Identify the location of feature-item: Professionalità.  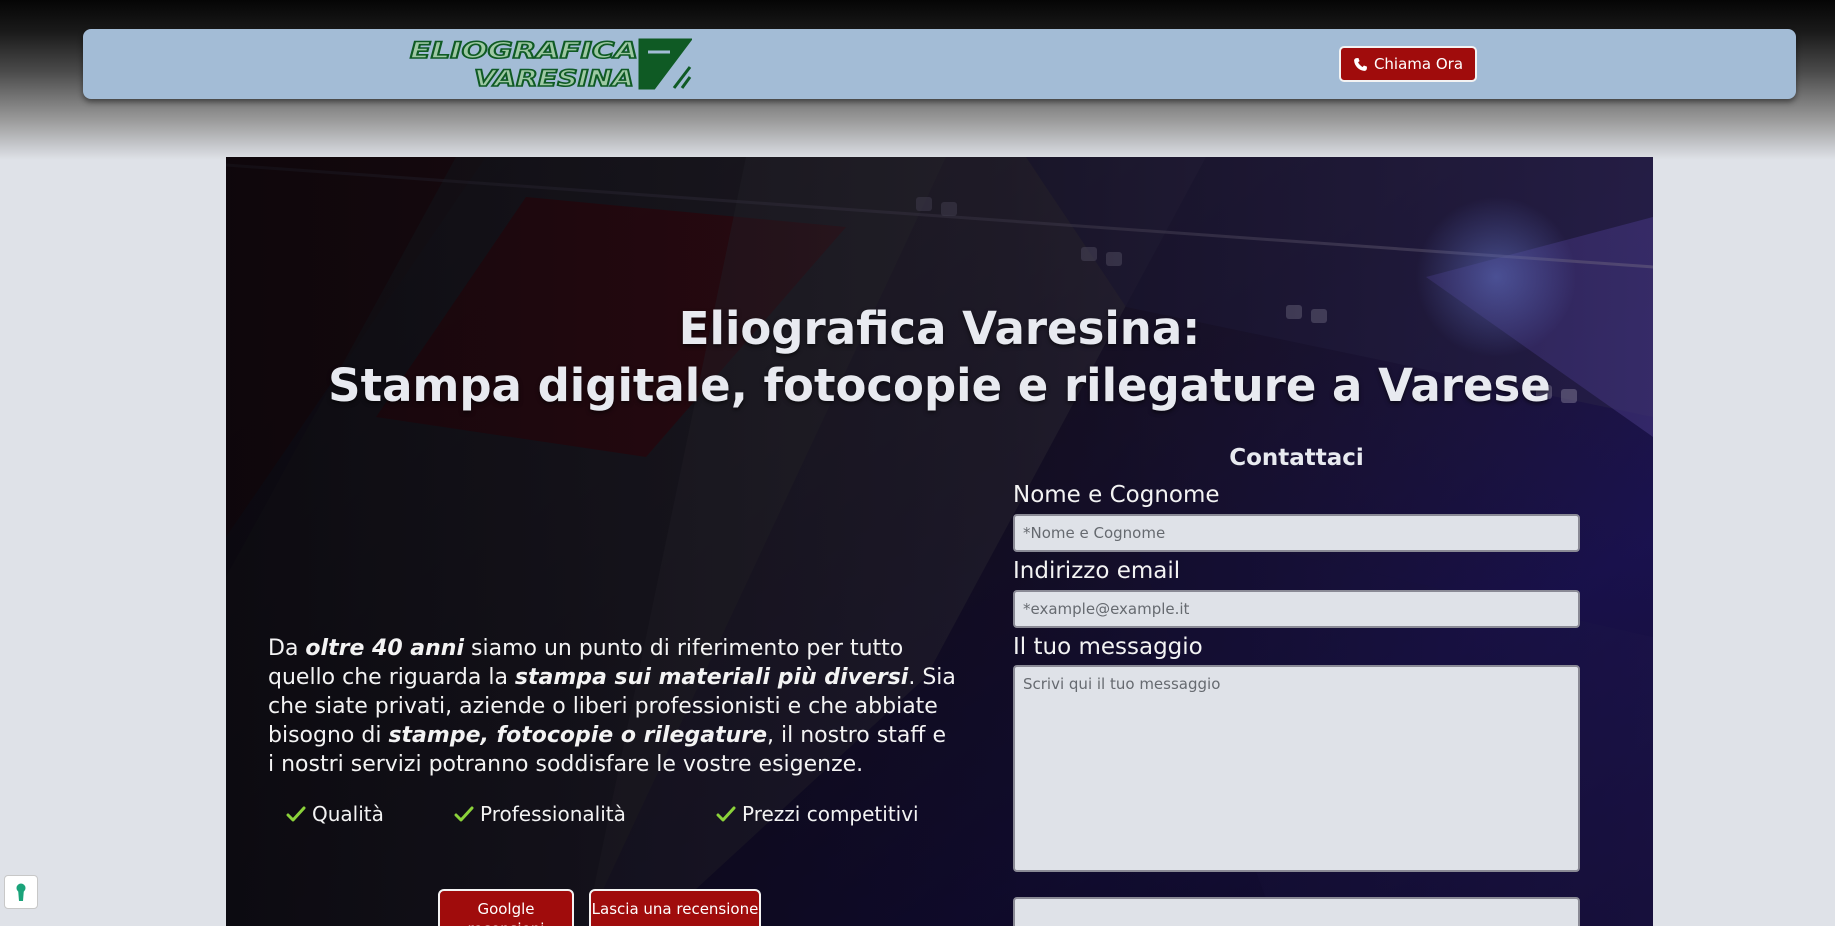
(540, 814).